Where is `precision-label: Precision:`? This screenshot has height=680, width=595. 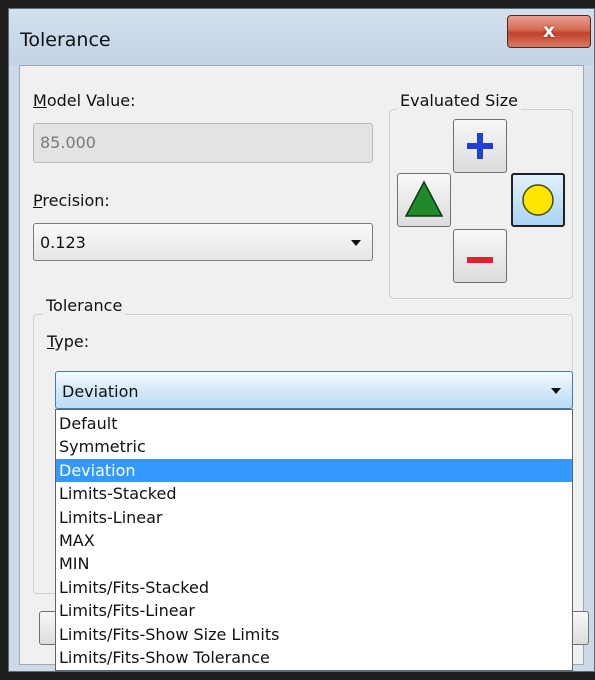 precision-label: Precision: is located at coordinates (71, 200).